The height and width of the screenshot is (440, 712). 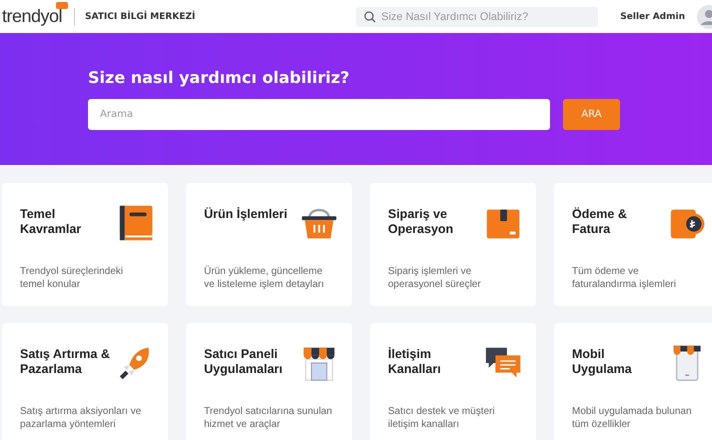 I want to click on category-card: Ürün İşlemleri Ürün yükleme, güncelleme ve listeleme işlem detayları, so click(x=269, y=244).